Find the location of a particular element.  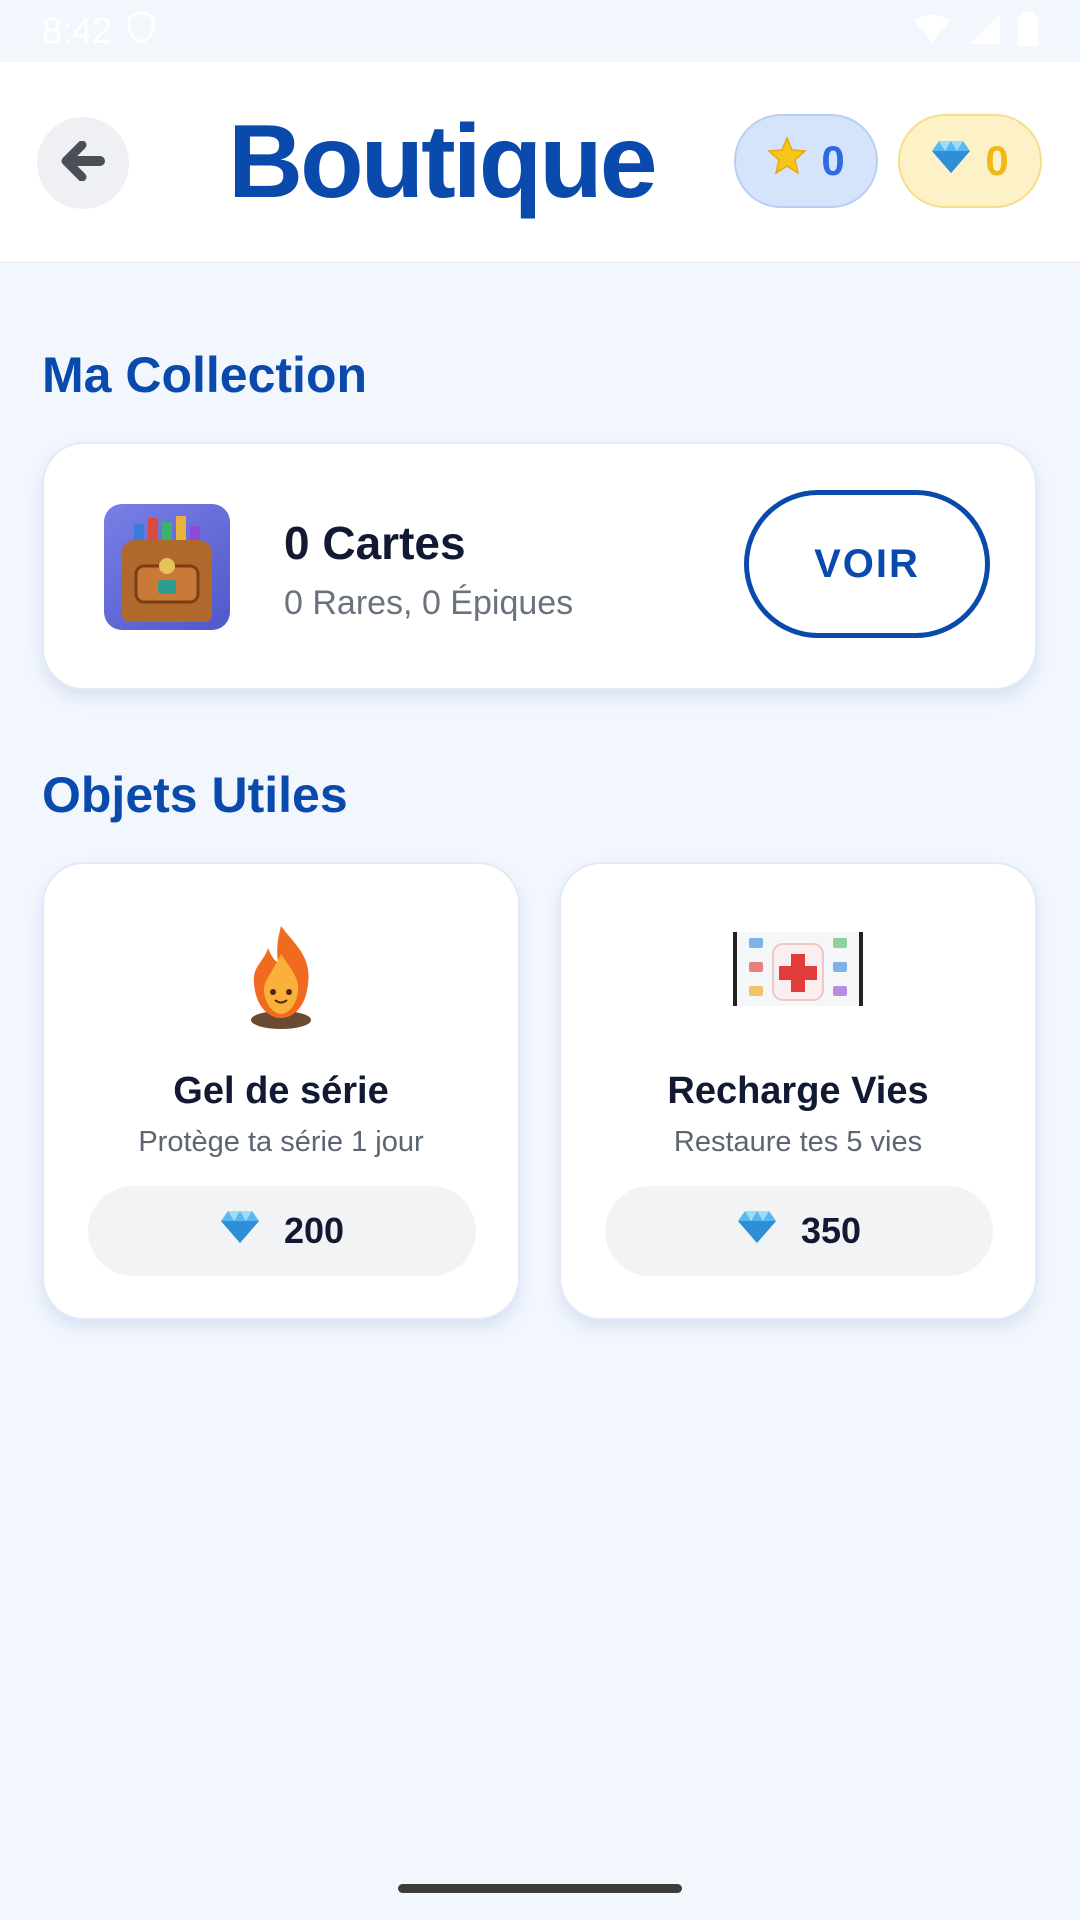

backpack-icon is located at coordinates (167, 567).